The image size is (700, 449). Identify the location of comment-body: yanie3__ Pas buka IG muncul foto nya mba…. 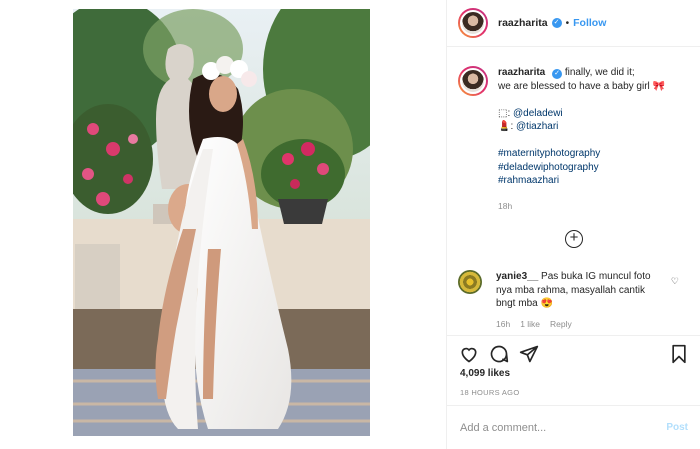
(581, 299).